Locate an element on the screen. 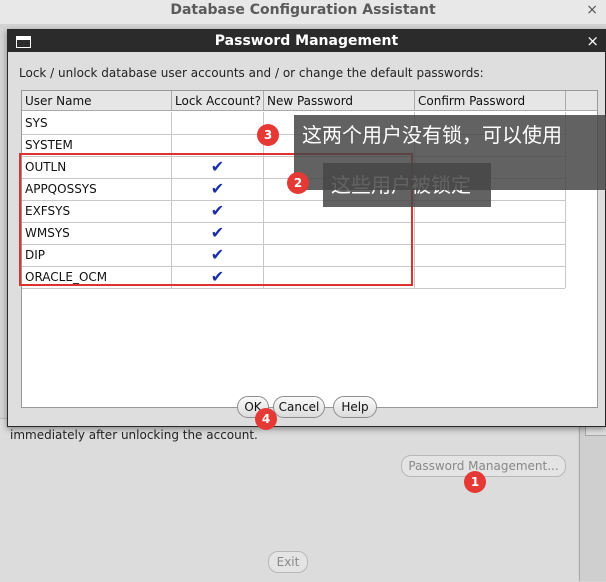 This screenshot has width=606, height=582. table-row: ORACLE_OCM ✔ is located at coordinates (294, 277).